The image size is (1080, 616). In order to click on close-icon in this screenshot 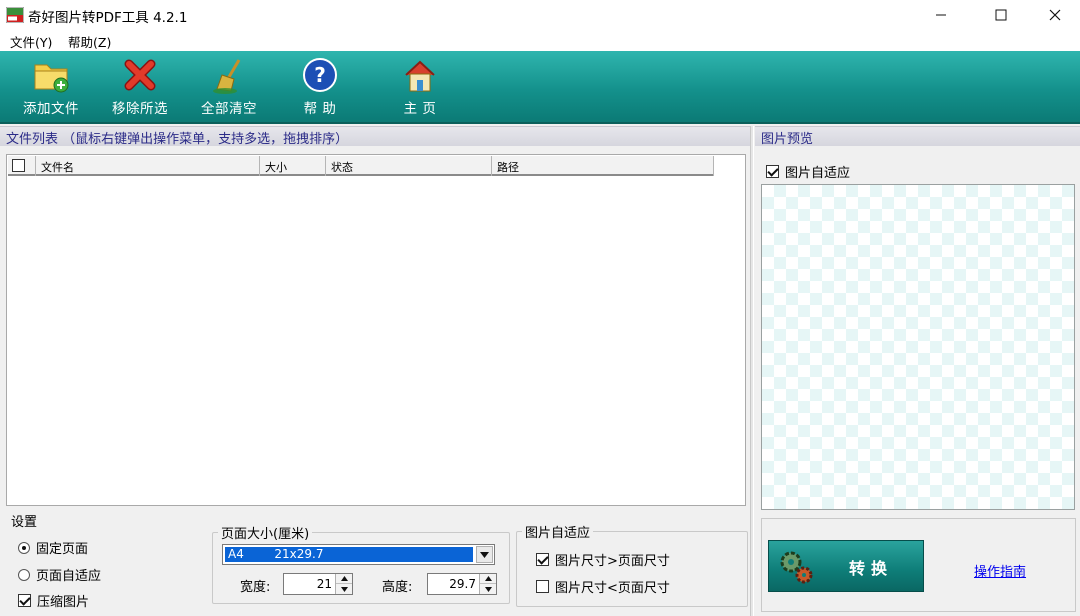, I will do `click(1055, 15)`.